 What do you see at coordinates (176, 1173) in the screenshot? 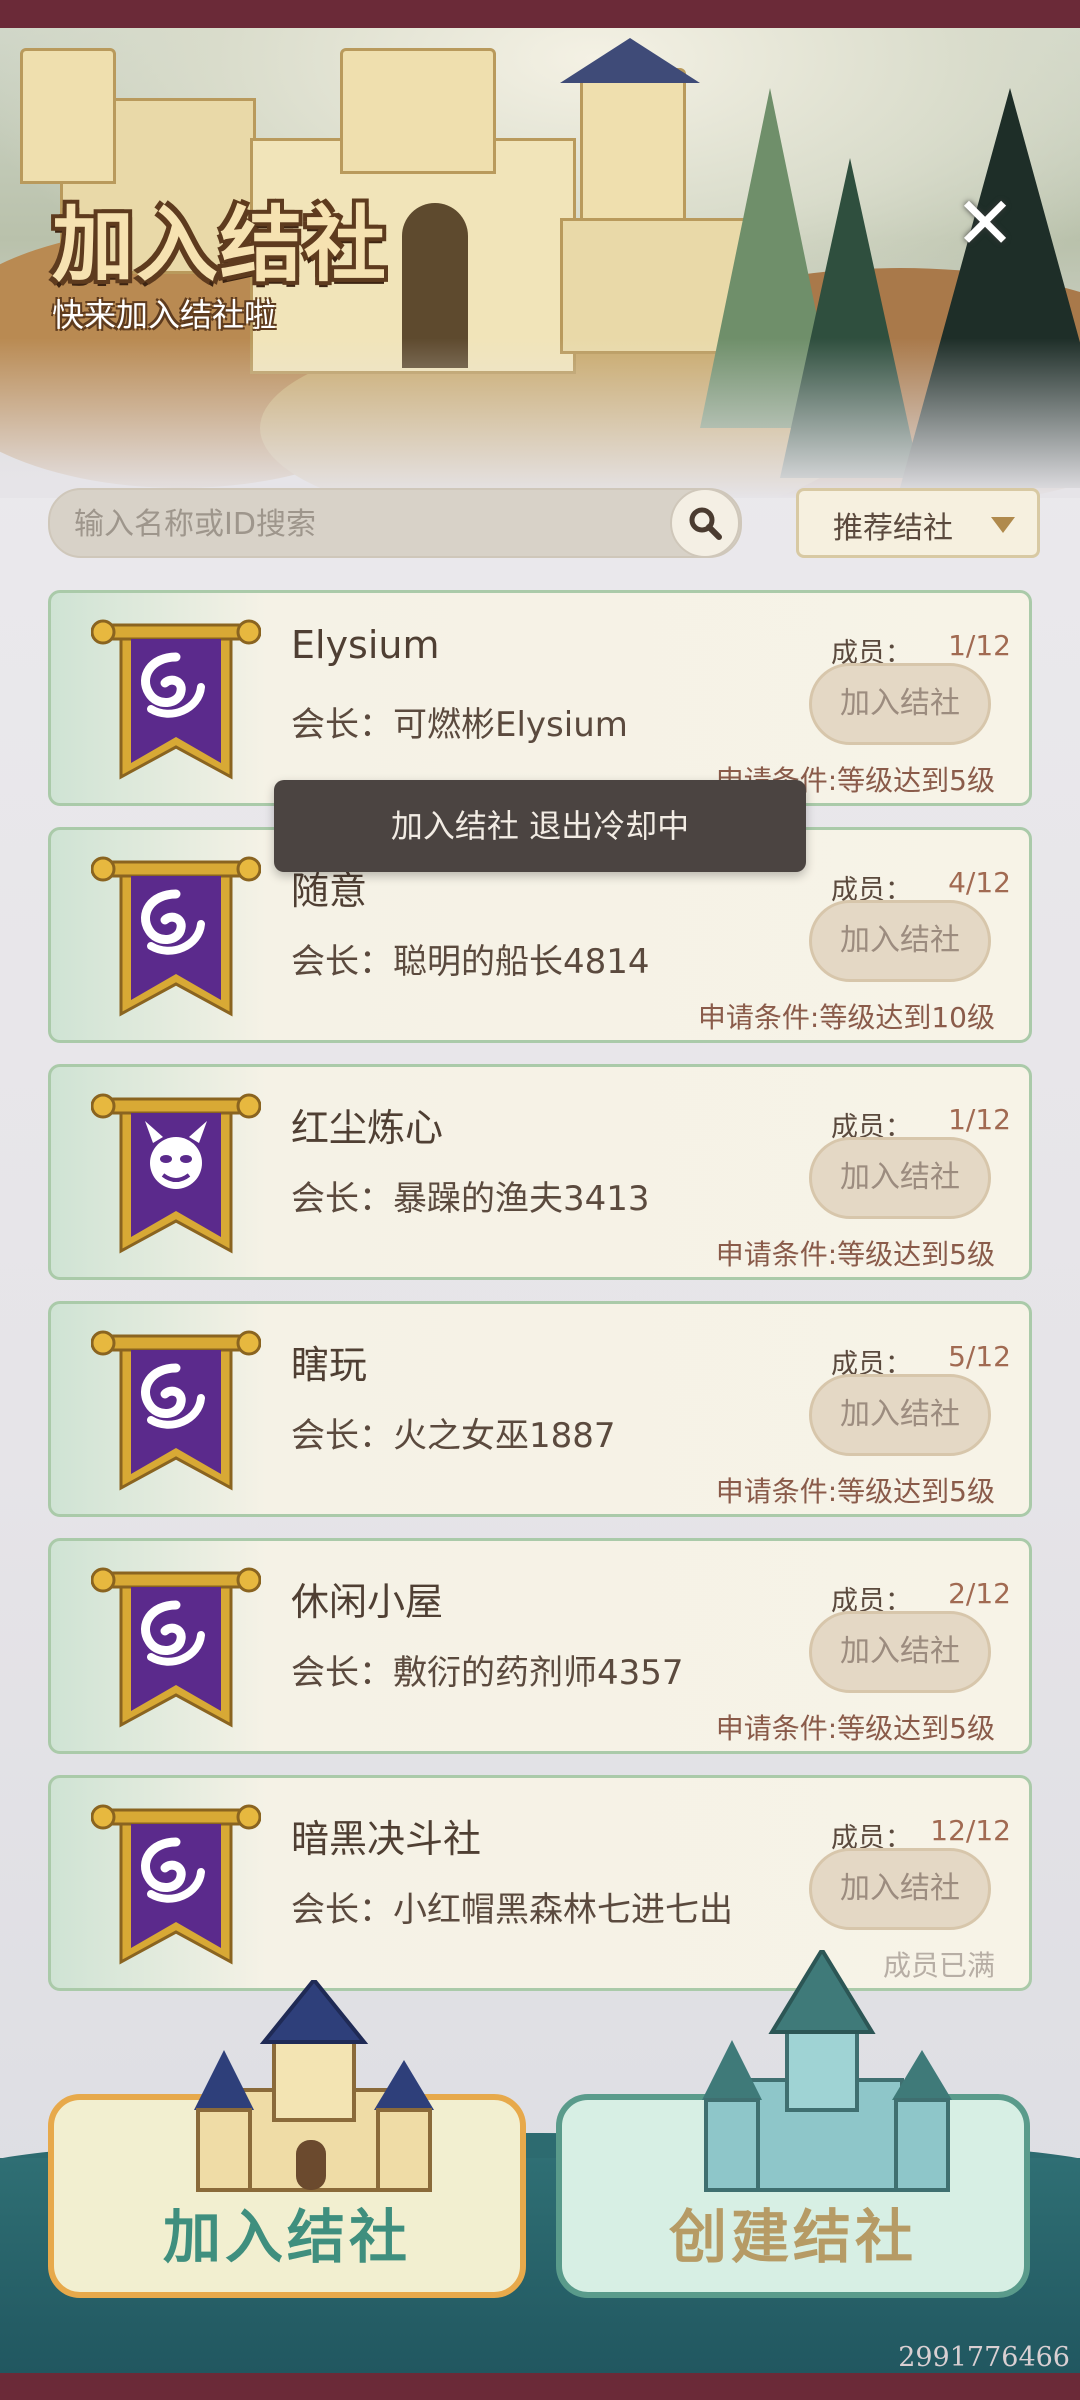
I see `demon-emblem-icon` at bounding box center [176, 1173].